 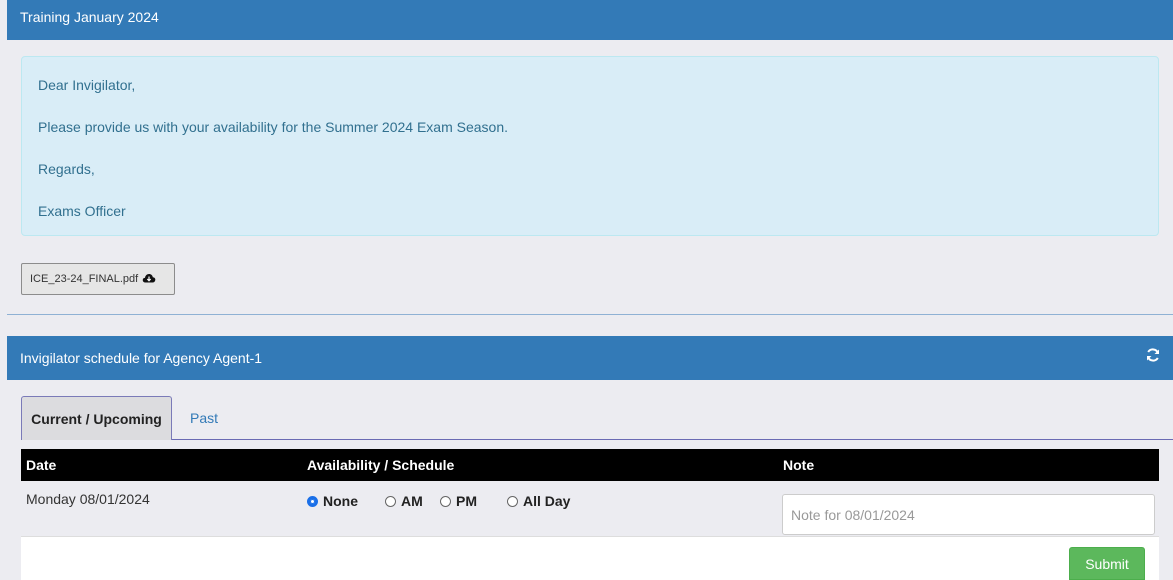 I want to click on table-row: Monday 08/01/2024 None AM PM All Day, so click(x=590, y=509).